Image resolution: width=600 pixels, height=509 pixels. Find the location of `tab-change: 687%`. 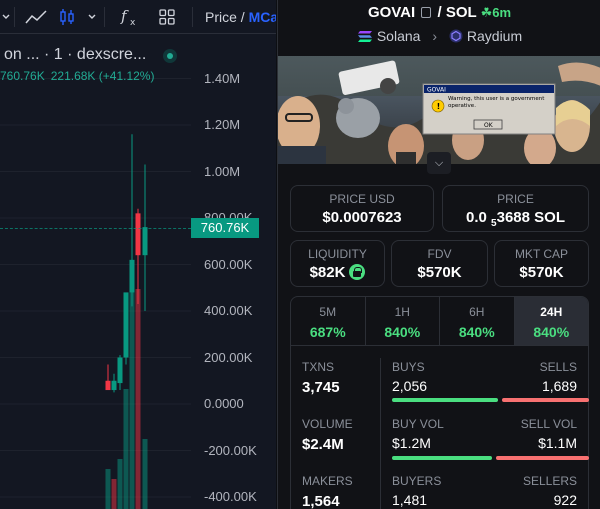

tab-change: 687% is located at coordinates (327, 332).